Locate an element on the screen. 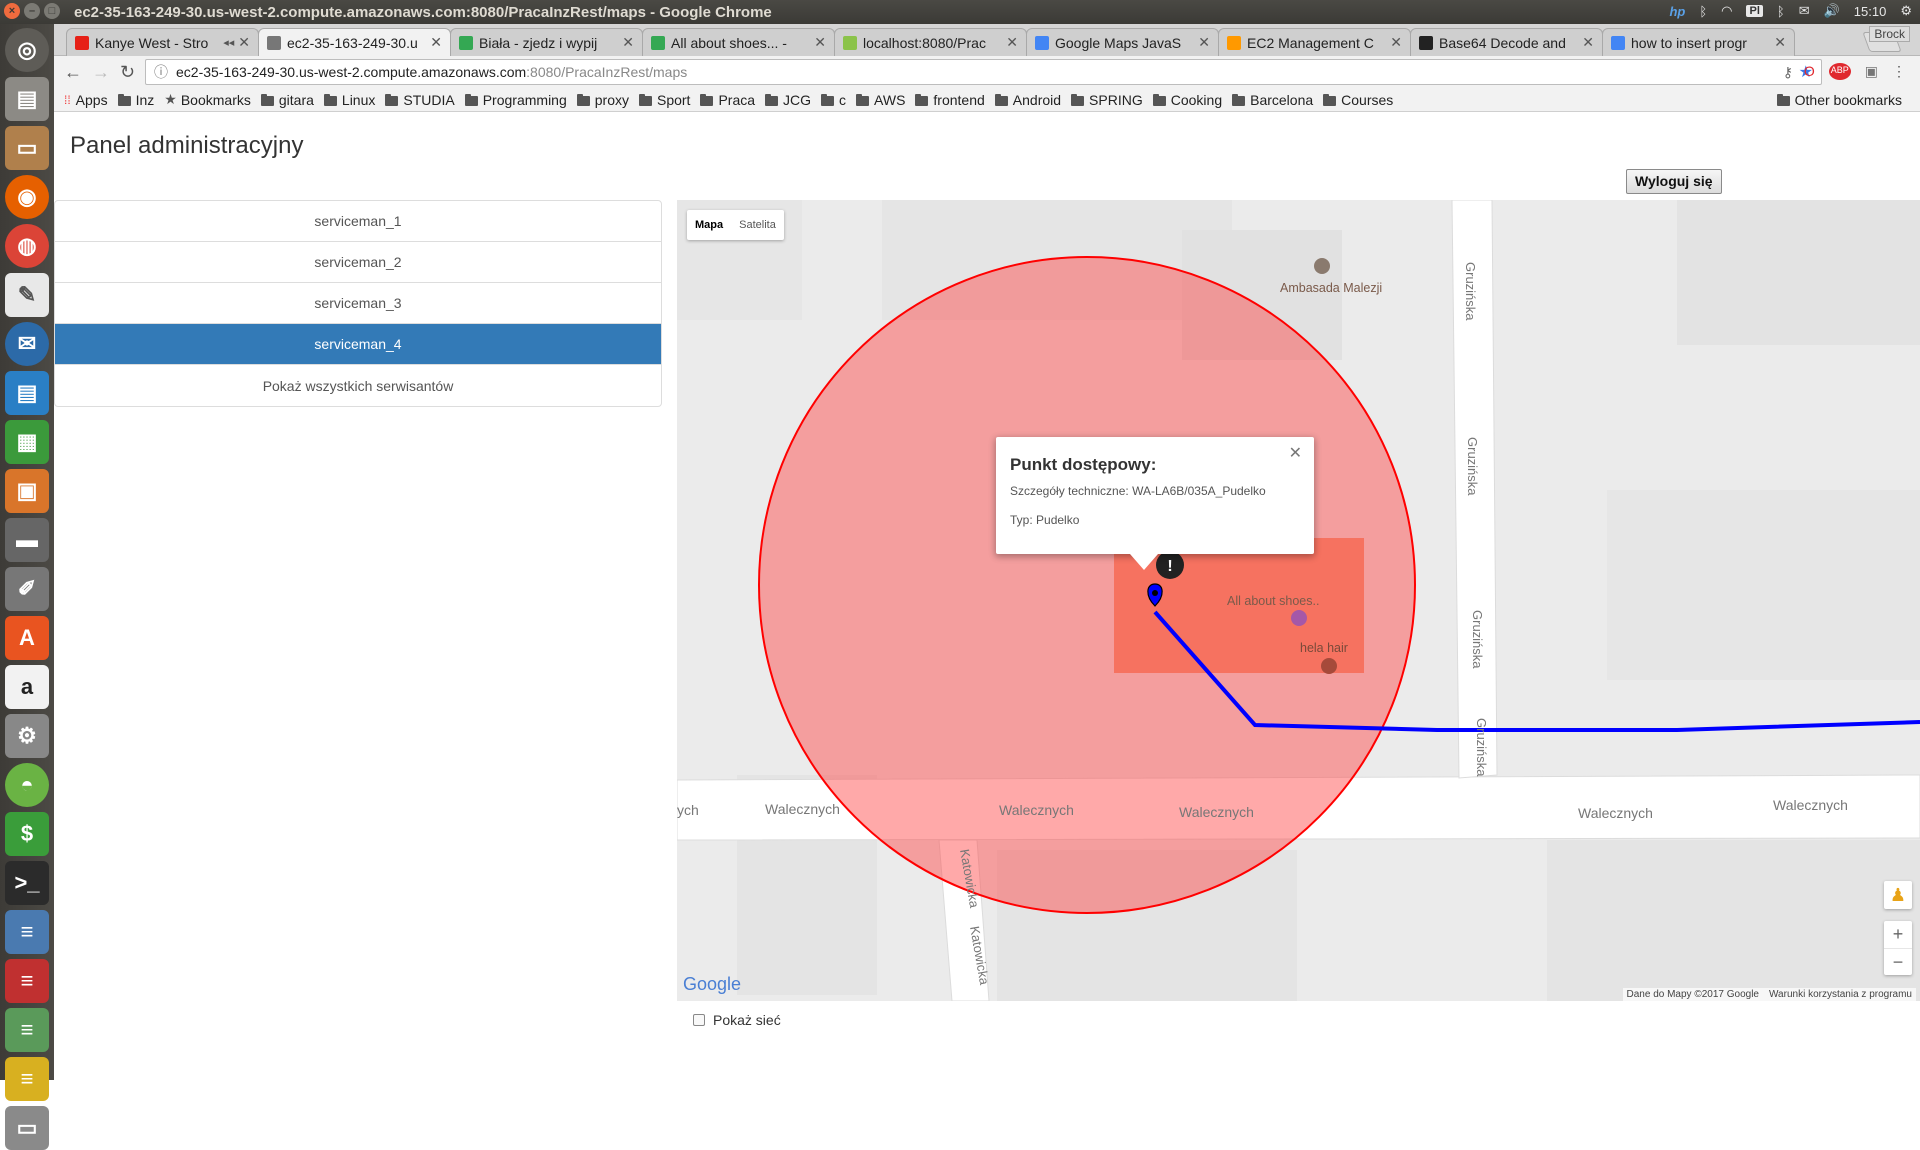  app-icon-19: ≡ is located at coordinates (27, 932).